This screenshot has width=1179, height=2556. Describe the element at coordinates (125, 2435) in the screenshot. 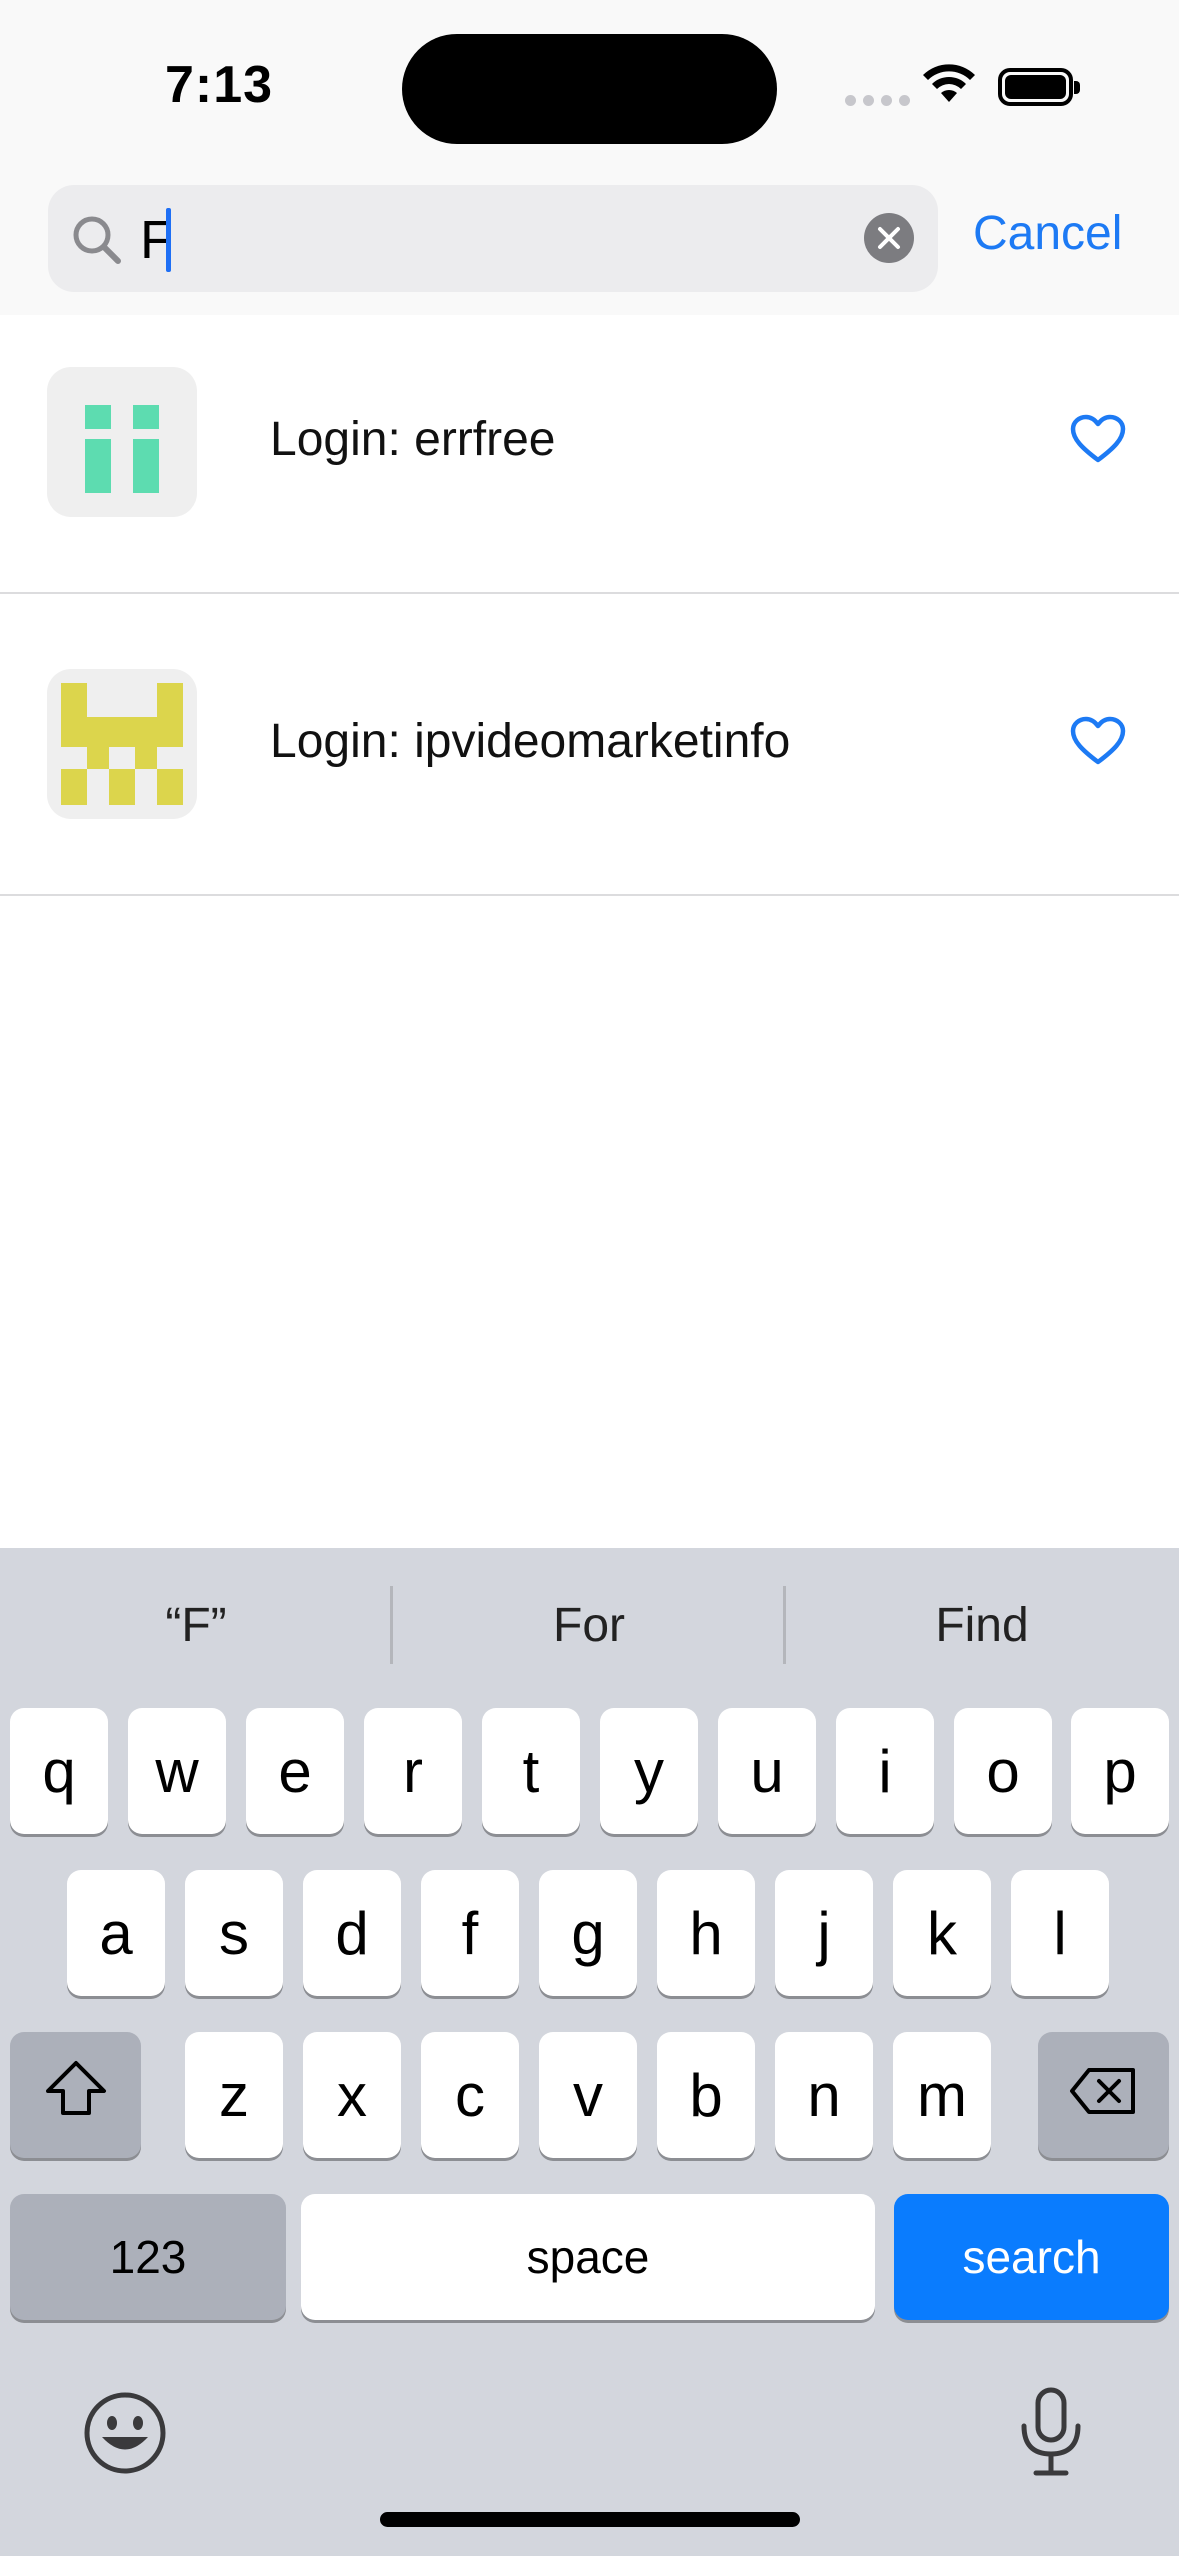

I see `emoji-icon` at that location.